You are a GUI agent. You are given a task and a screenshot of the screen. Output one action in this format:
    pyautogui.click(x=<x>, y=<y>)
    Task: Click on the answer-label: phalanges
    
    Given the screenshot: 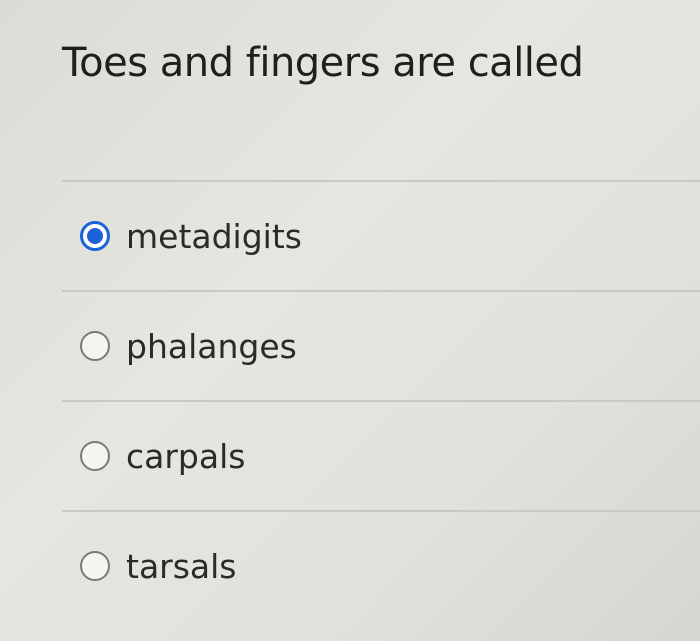 What is the action you would take?
    pyautogui.click(x=211, y=346)
    